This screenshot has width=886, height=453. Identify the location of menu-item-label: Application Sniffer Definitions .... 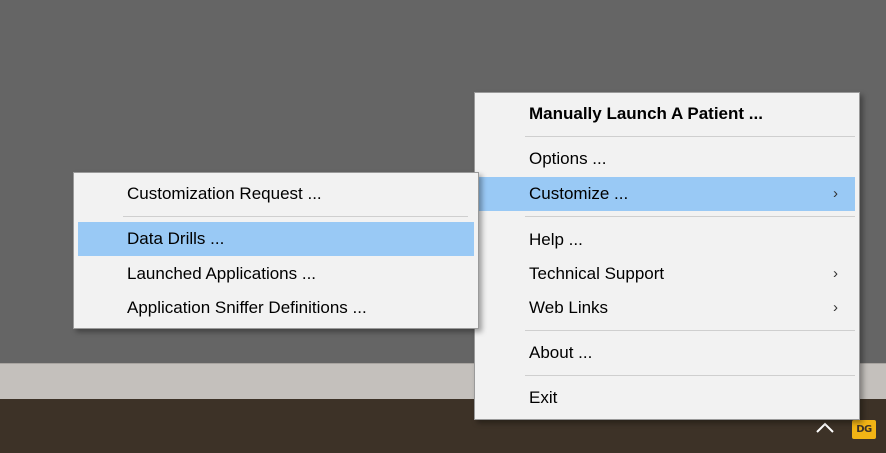
(247, 307).